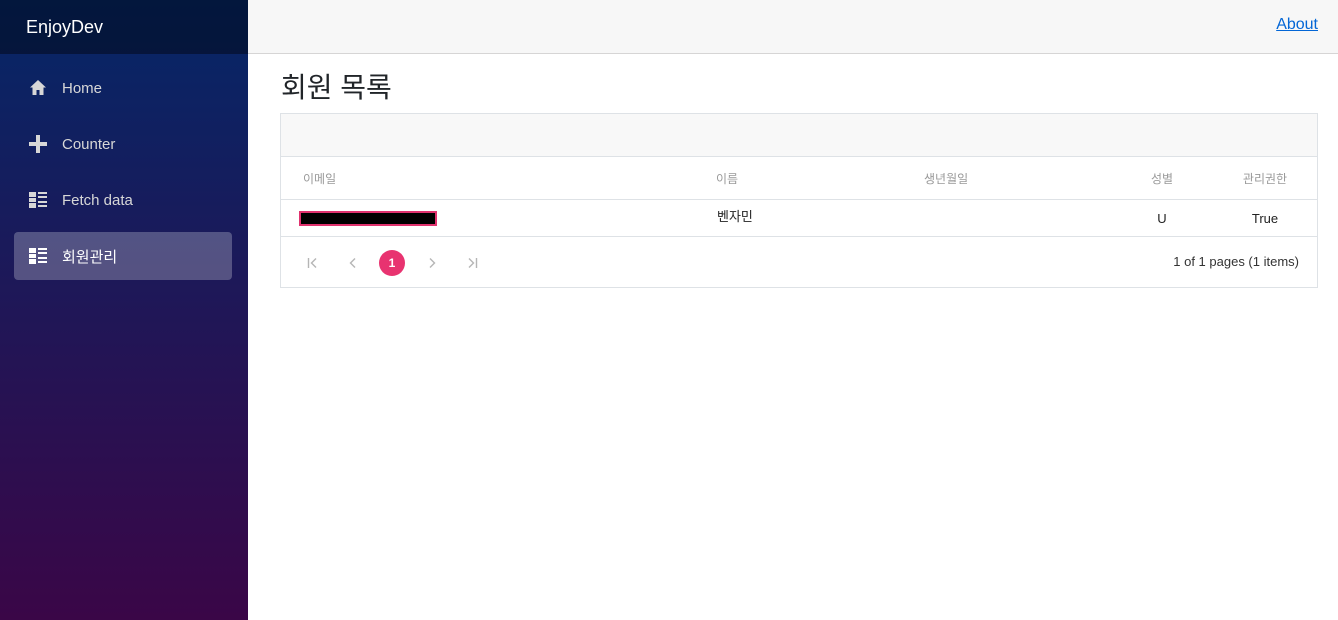 This screenshot has height=620, width=1338. I want to click on chevron-right-icon, so click(432, 263).